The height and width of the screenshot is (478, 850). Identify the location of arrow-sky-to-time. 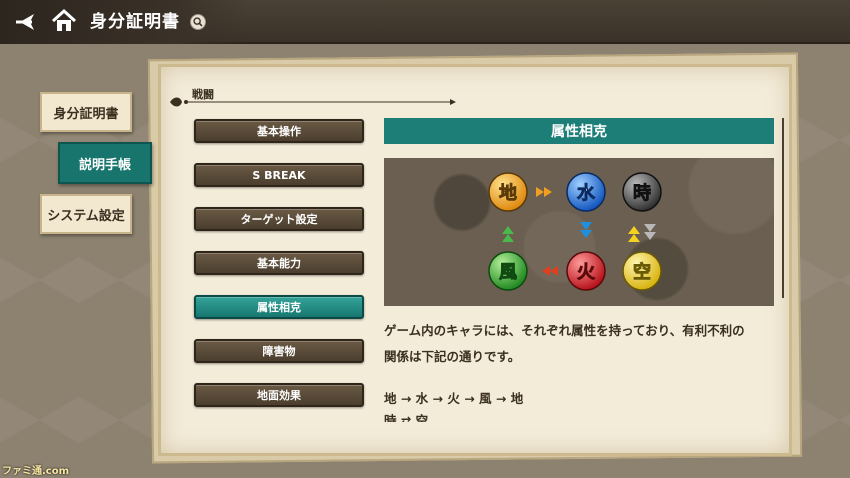
(634, 234).